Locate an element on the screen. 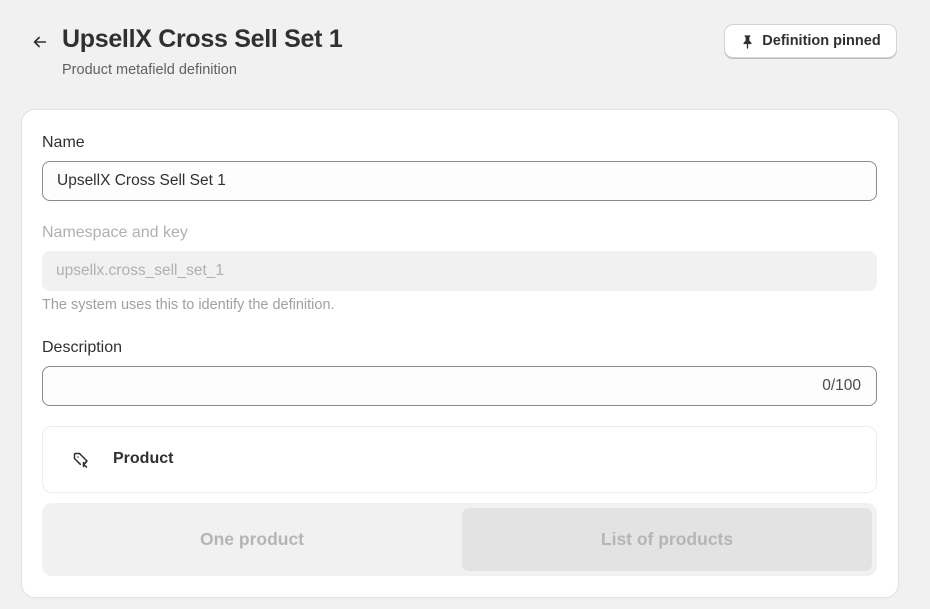 Image resolution: width=930 pixels, height=609 pixels. page-subtitle: Product metafield definition is located at coordinates (149, 70).